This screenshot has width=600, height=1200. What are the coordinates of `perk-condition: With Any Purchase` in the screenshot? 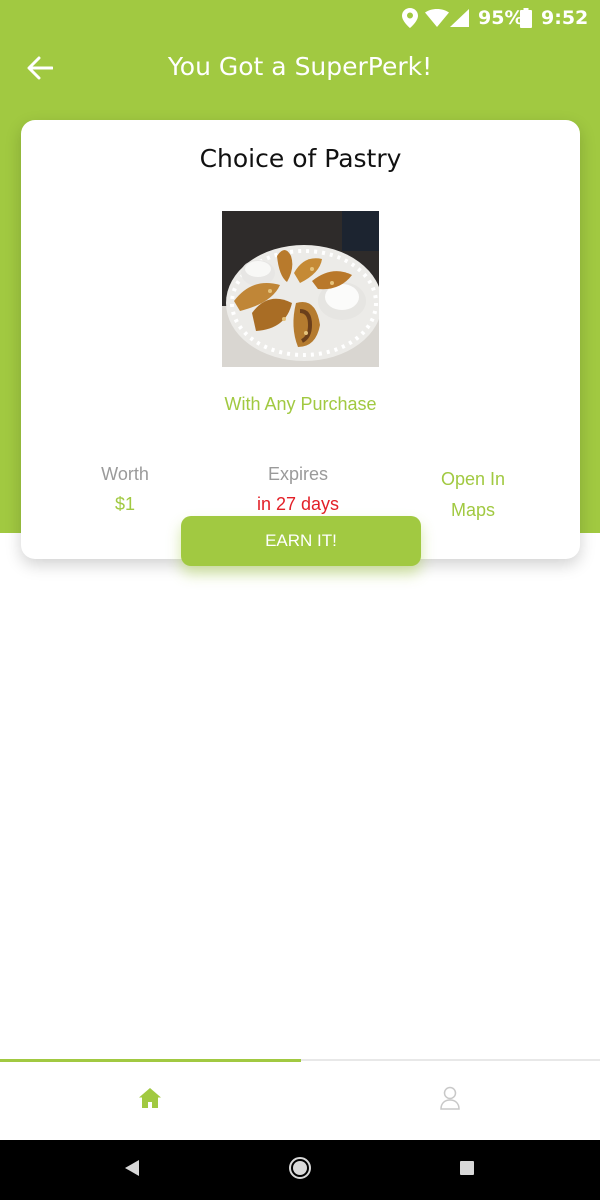 It's located at (300, 404).